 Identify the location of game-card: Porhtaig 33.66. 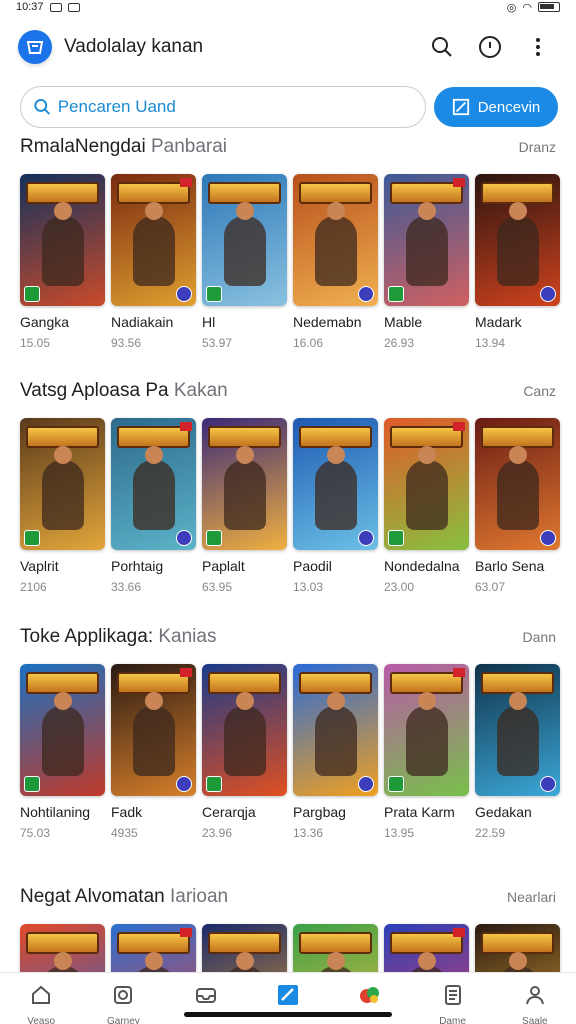
(153, 506).